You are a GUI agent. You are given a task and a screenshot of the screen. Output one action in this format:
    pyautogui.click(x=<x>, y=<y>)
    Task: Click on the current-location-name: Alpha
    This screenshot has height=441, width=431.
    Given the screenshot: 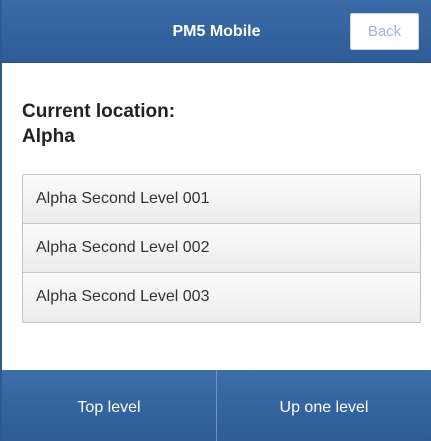 What is the action you would take?
    pyautogui.click(x=48, y=136)
    